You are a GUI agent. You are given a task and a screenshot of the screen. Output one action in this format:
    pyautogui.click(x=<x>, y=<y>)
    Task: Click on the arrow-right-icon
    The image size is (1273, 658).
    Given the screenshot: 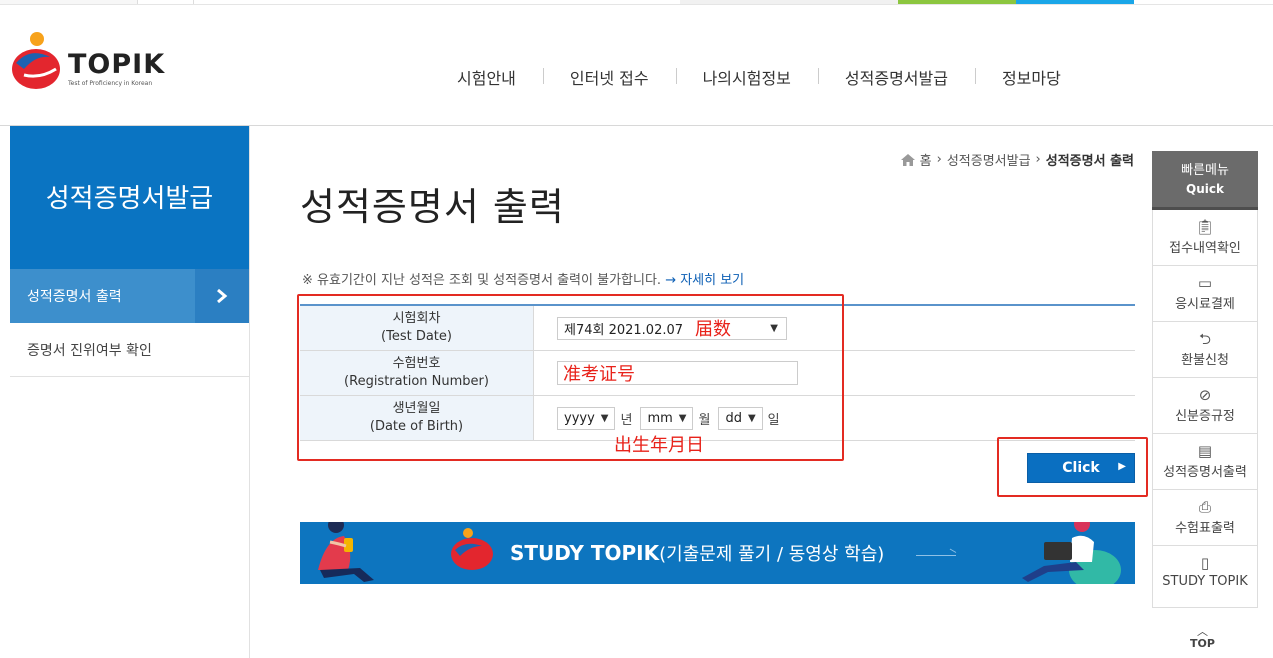 What is the action you would take?
    pyautogui.click(x=936, y=555)
    